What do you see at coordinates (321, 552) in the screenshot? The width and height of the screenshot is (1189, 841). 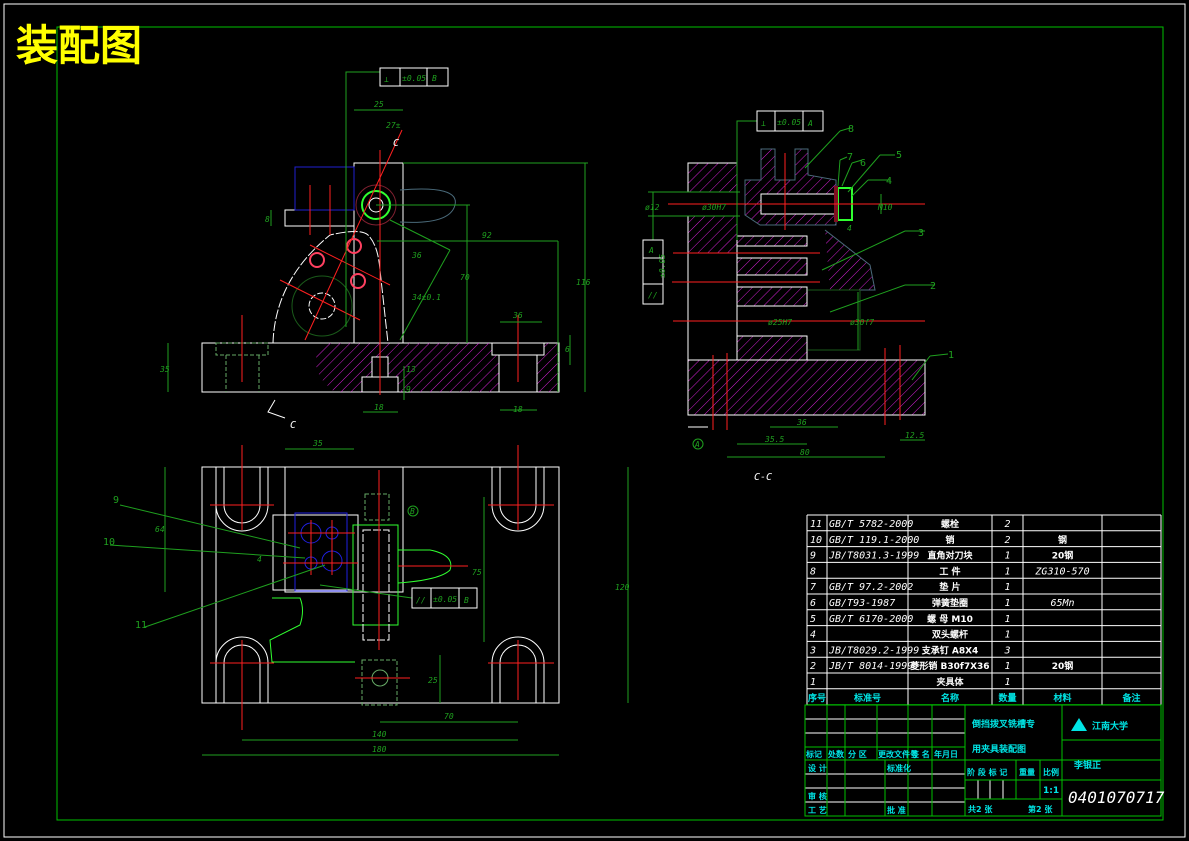 I see `tool-setting-block-top` at bounding box center [321, 552].